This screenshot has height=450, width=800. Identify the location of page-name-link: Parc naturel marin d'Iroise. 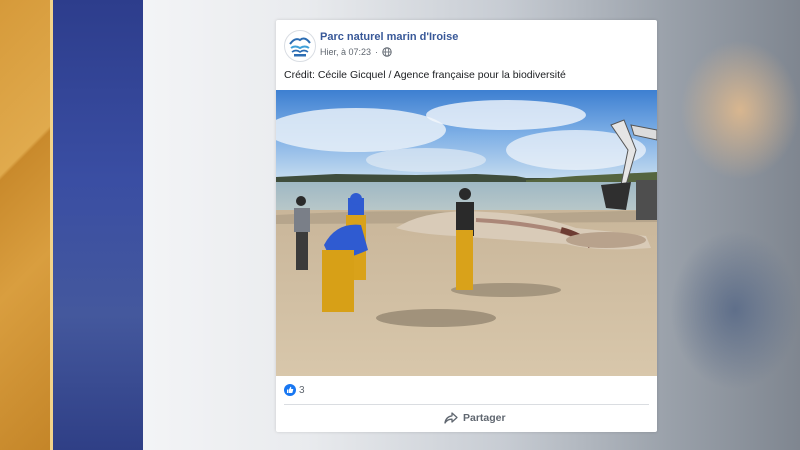
(389, 37).